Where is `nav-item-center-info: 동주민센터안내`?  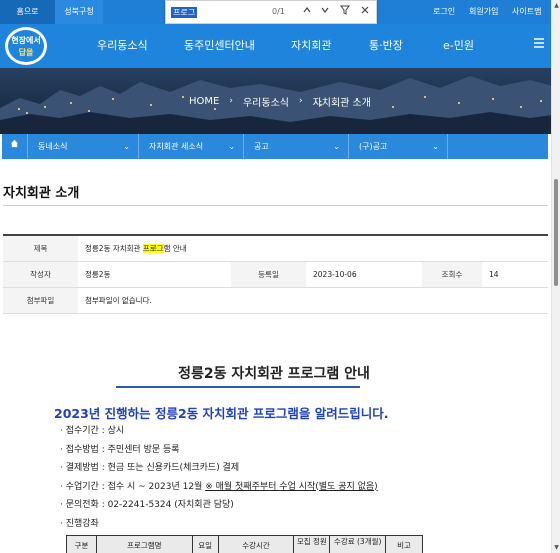 nav-item-center-info: 동주민센터안내 is located at coordinates (219, 46).